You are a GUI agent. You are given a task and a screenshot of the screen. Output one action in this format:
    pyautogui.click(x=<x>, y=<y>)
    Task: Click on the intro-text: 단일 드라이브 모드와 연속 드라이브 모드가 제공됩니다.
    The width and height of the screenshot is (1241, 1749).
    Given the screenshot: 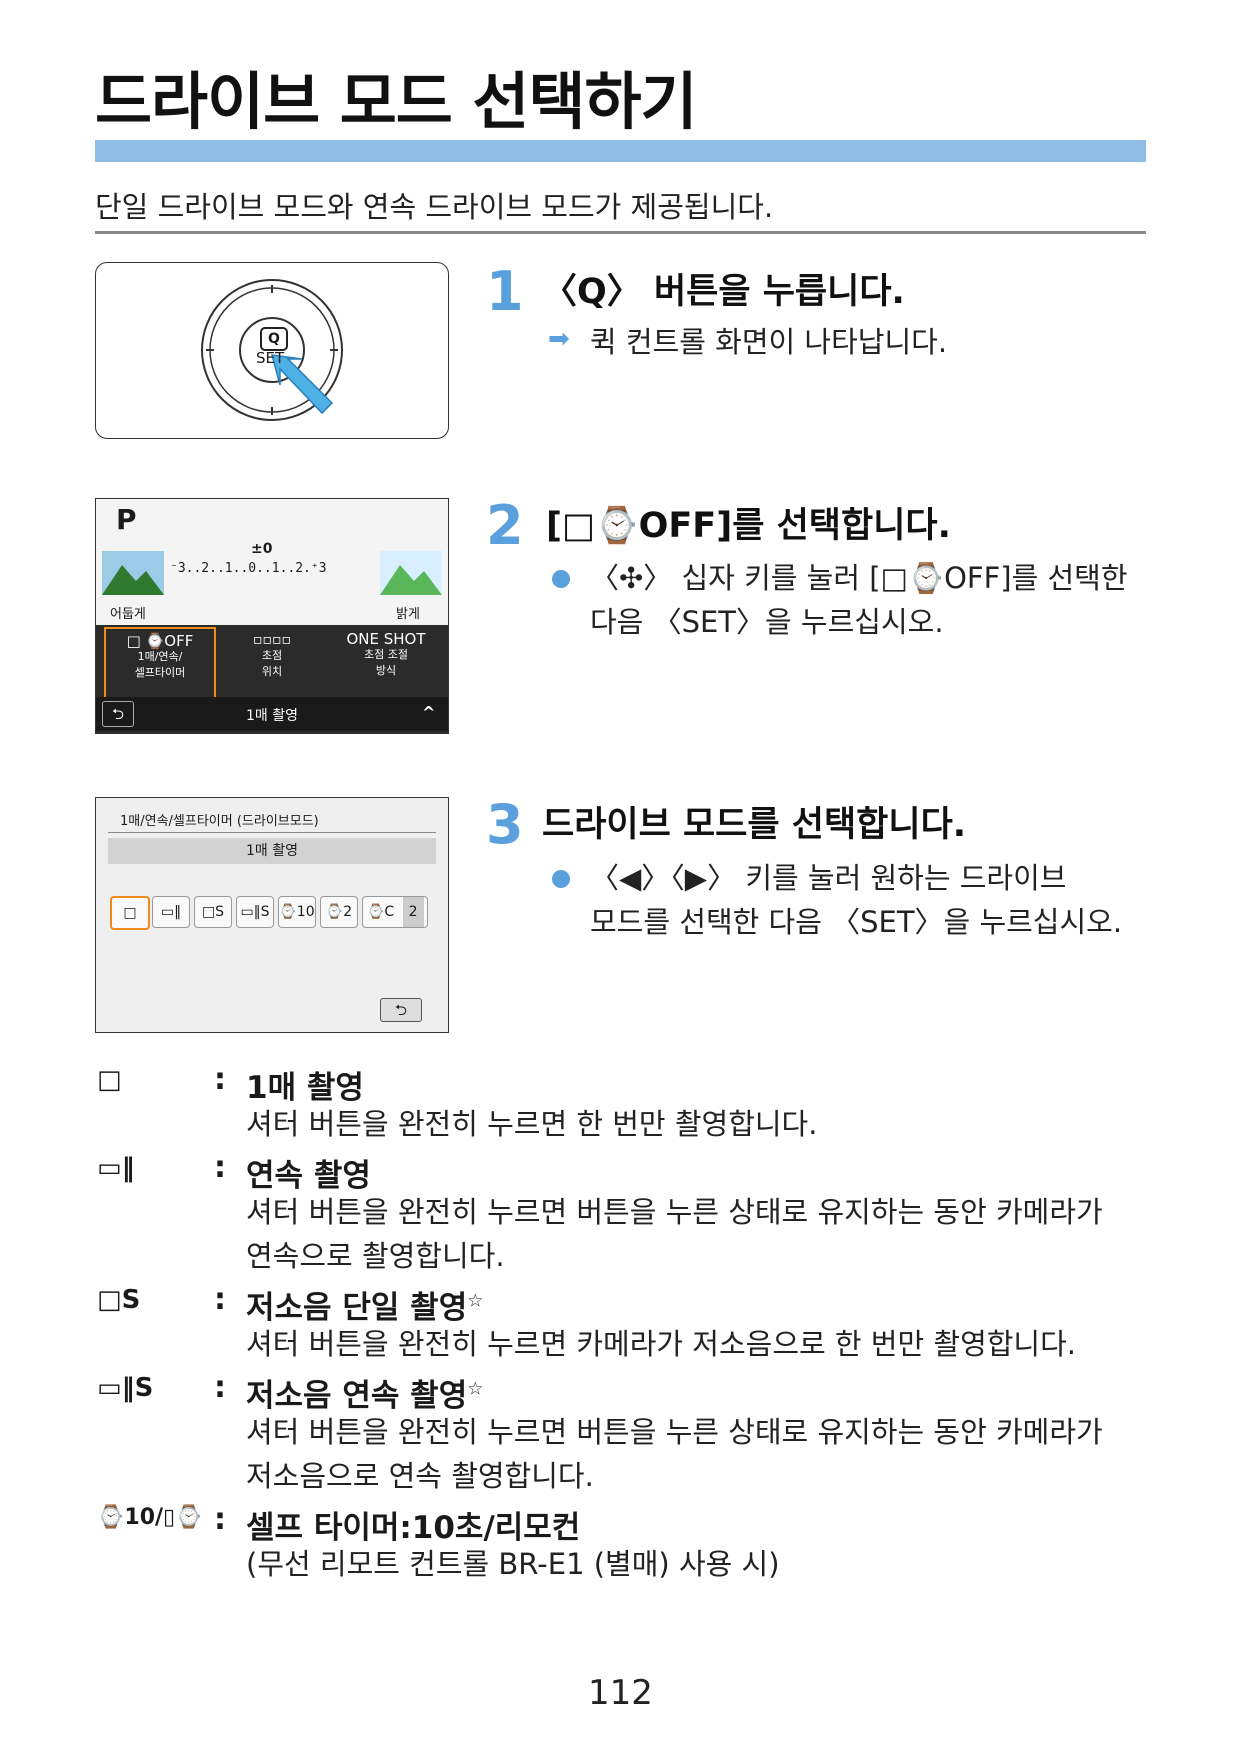 What is the action you would take?
    pyautogui.click(x=434, y=207)
    